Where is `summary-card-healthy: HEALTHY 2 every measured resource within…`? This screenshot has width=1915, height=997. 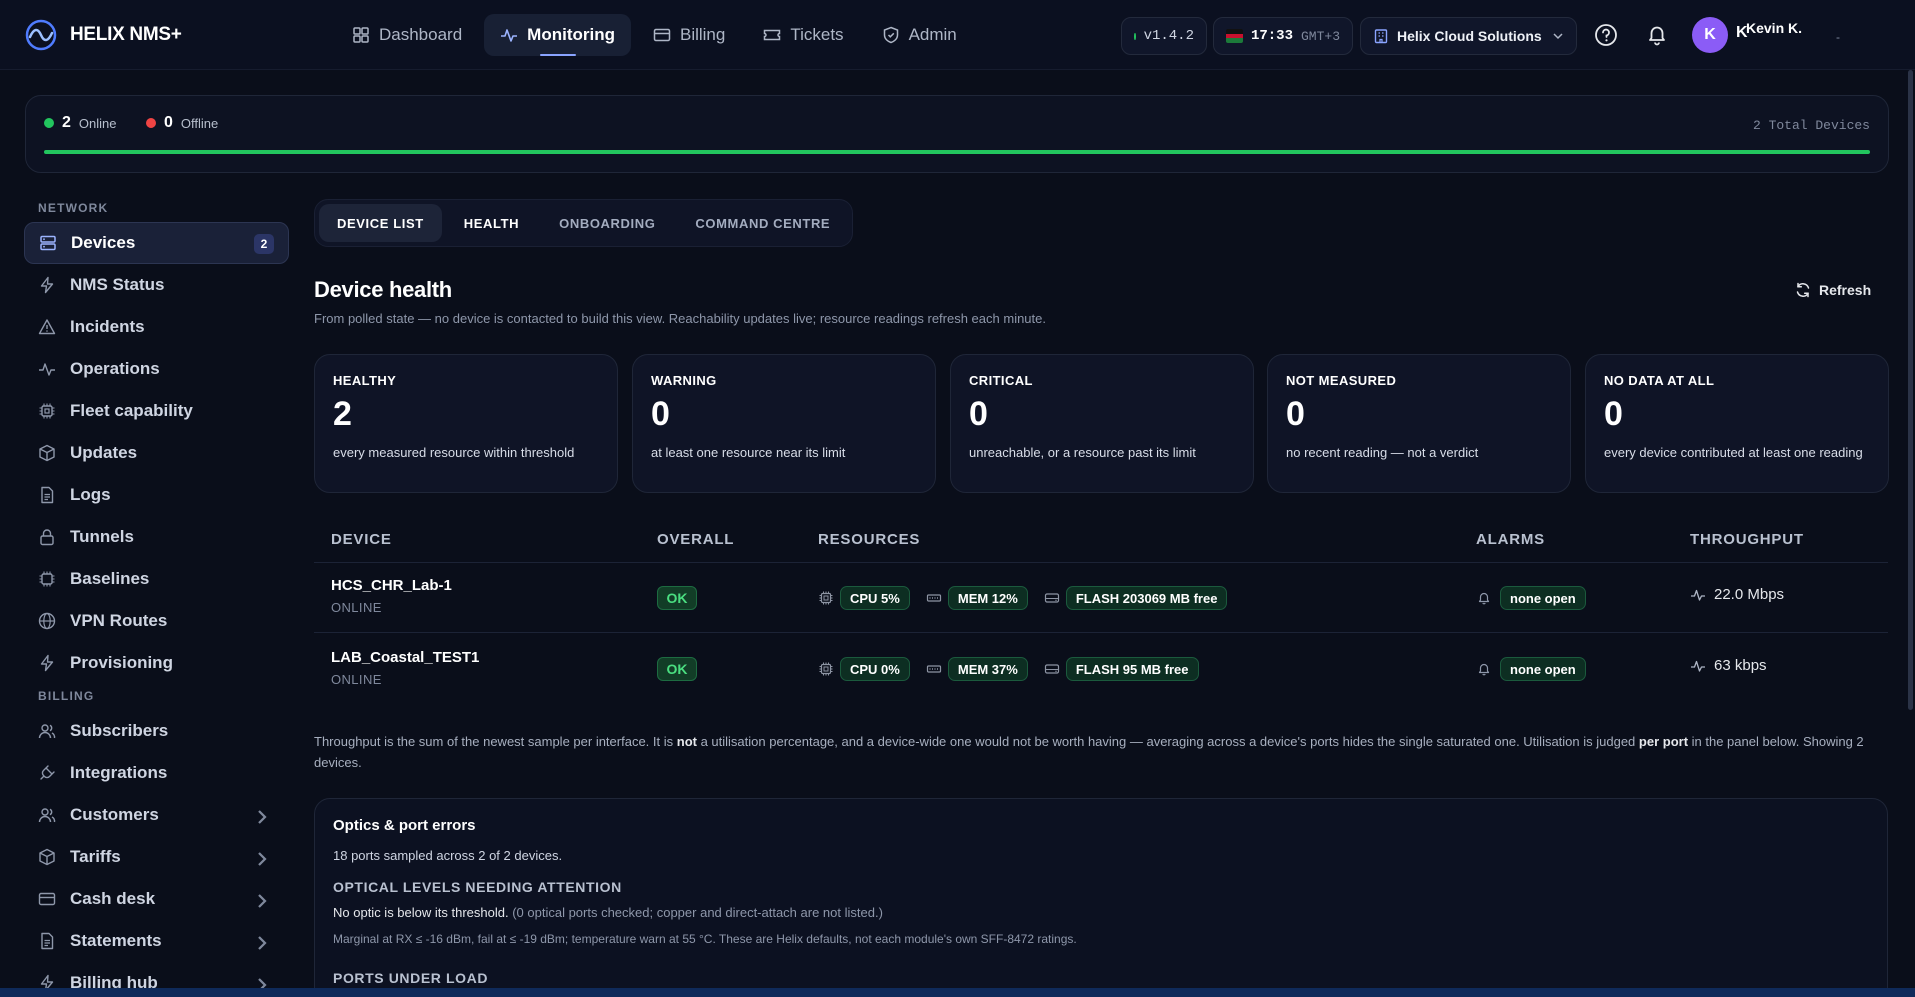 summary-card-healthy: HEALTHY 2 every measured resource within… is located at coordinates (466, 423).